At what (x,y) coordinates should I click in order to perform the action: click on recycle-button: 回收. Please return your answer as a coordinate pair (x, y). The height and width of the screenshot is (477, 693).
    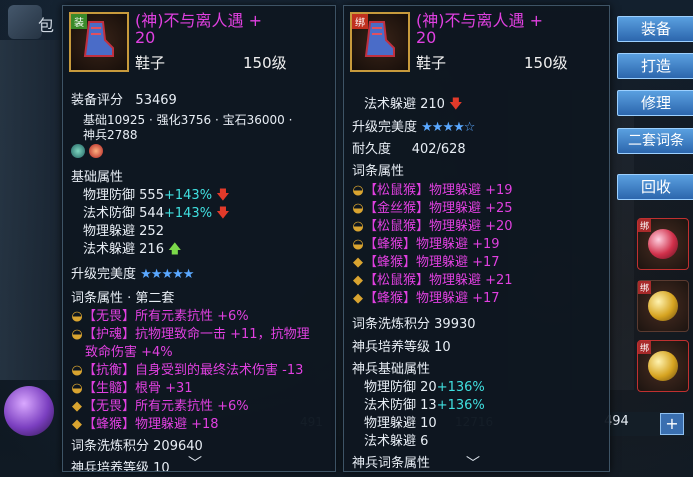
    Looking at the image, I should click on (655, 187).